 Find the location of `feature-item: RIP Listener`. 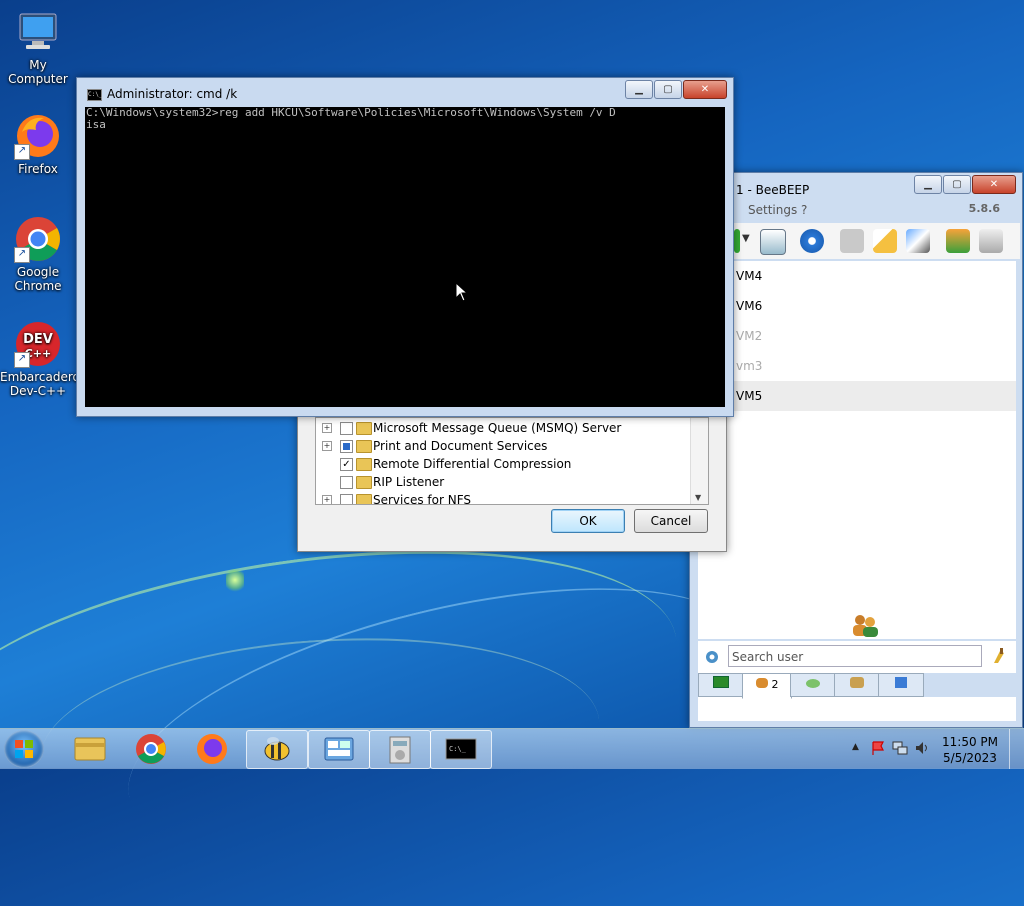

feature-item: RIP Listener is located at coordinates (512, 482).